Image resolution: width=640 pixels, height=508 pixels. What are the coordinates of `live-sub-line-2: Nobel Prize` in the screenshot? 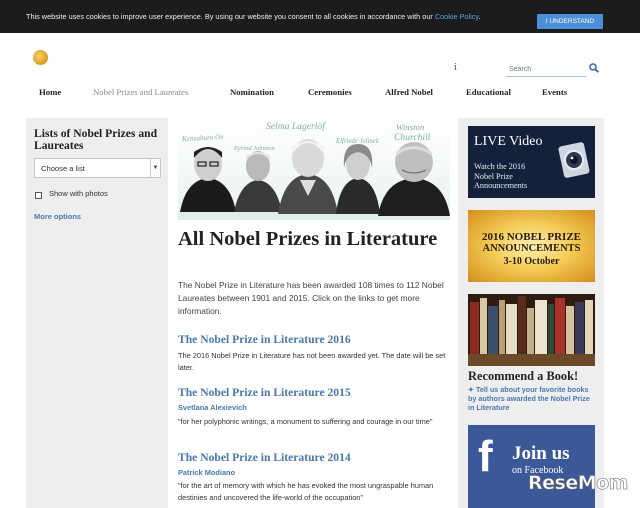 It's located at (493, 176).